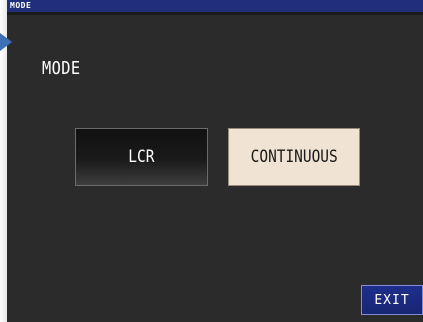  I want to click on lcr-mode-button: LCR, so click(141, 157).